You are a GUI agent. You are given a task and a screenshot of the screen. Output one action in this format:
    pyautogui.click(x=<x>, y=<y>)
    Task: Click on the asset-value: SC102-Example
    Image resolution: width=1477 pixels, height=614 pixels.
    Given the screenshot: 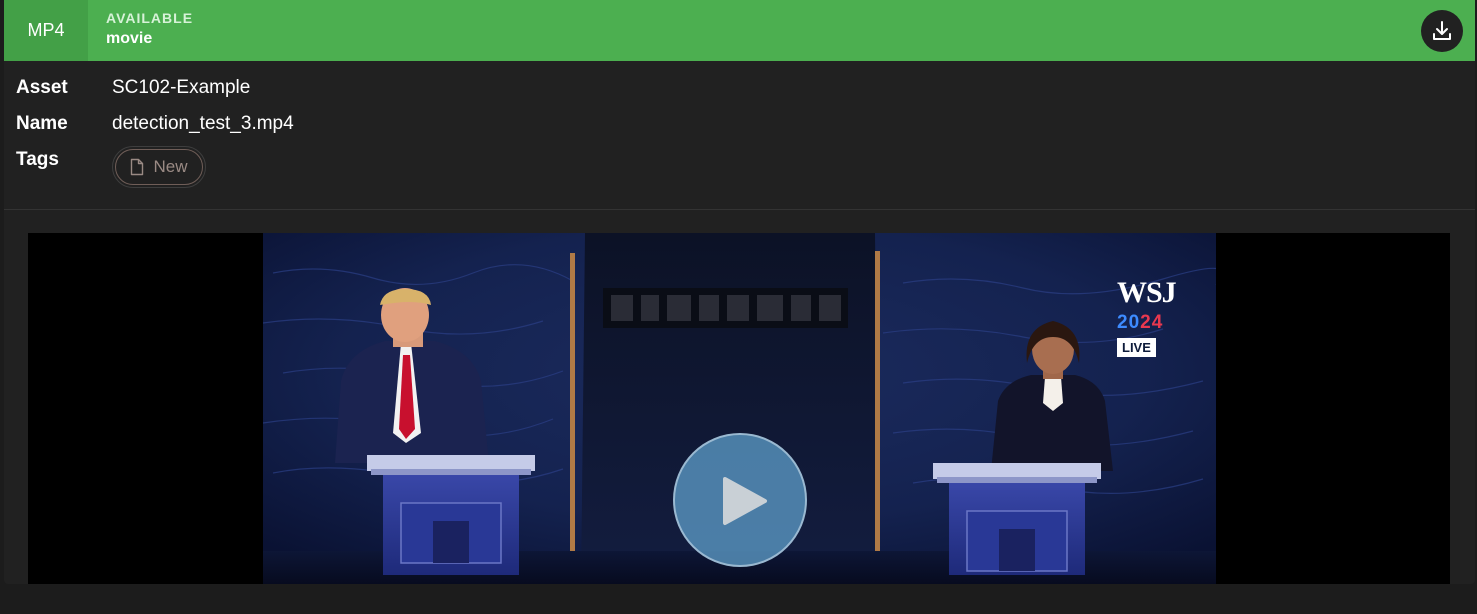 What is the action you would take?
    pyautogui.click(x=181, y=87)
    